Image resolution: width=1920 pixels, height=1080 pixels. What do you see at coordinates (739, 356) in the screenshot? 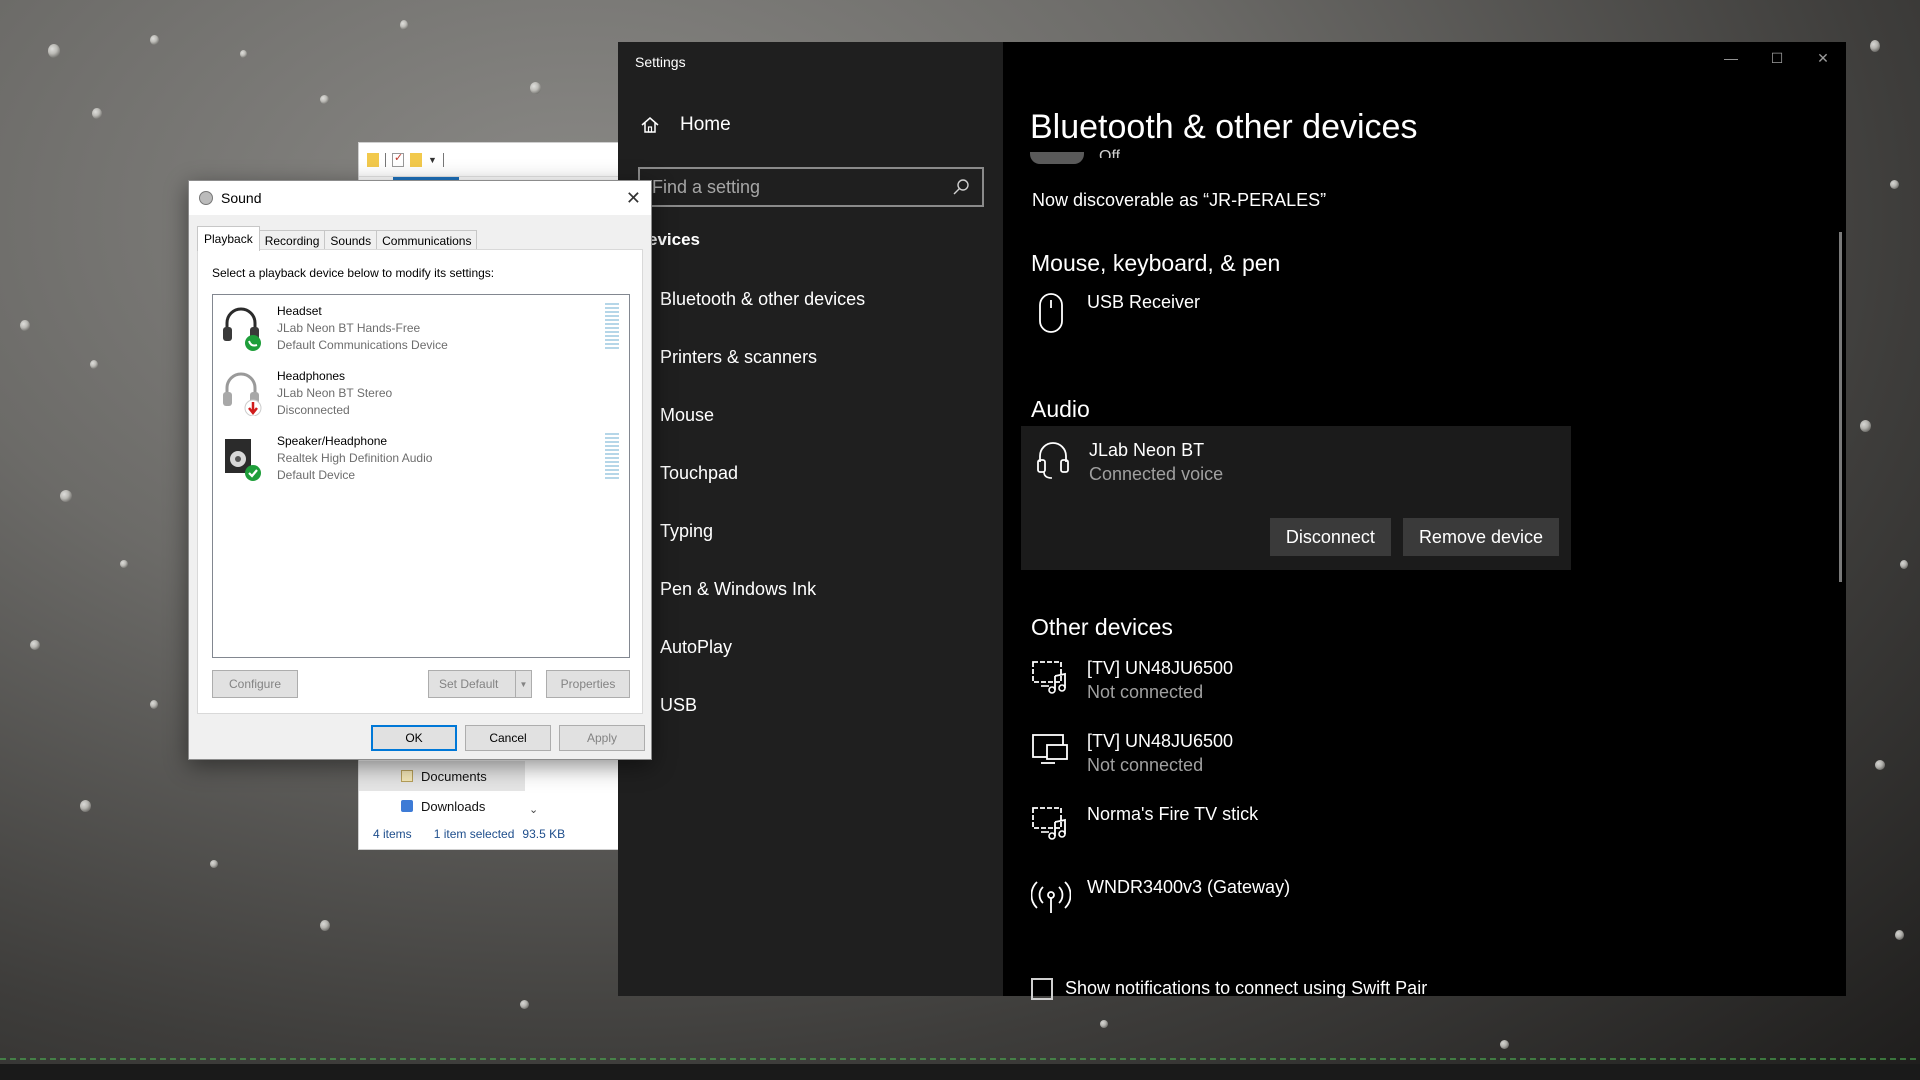
I see `nav-label: Printers & scanners` at bounding box center [739, 356].